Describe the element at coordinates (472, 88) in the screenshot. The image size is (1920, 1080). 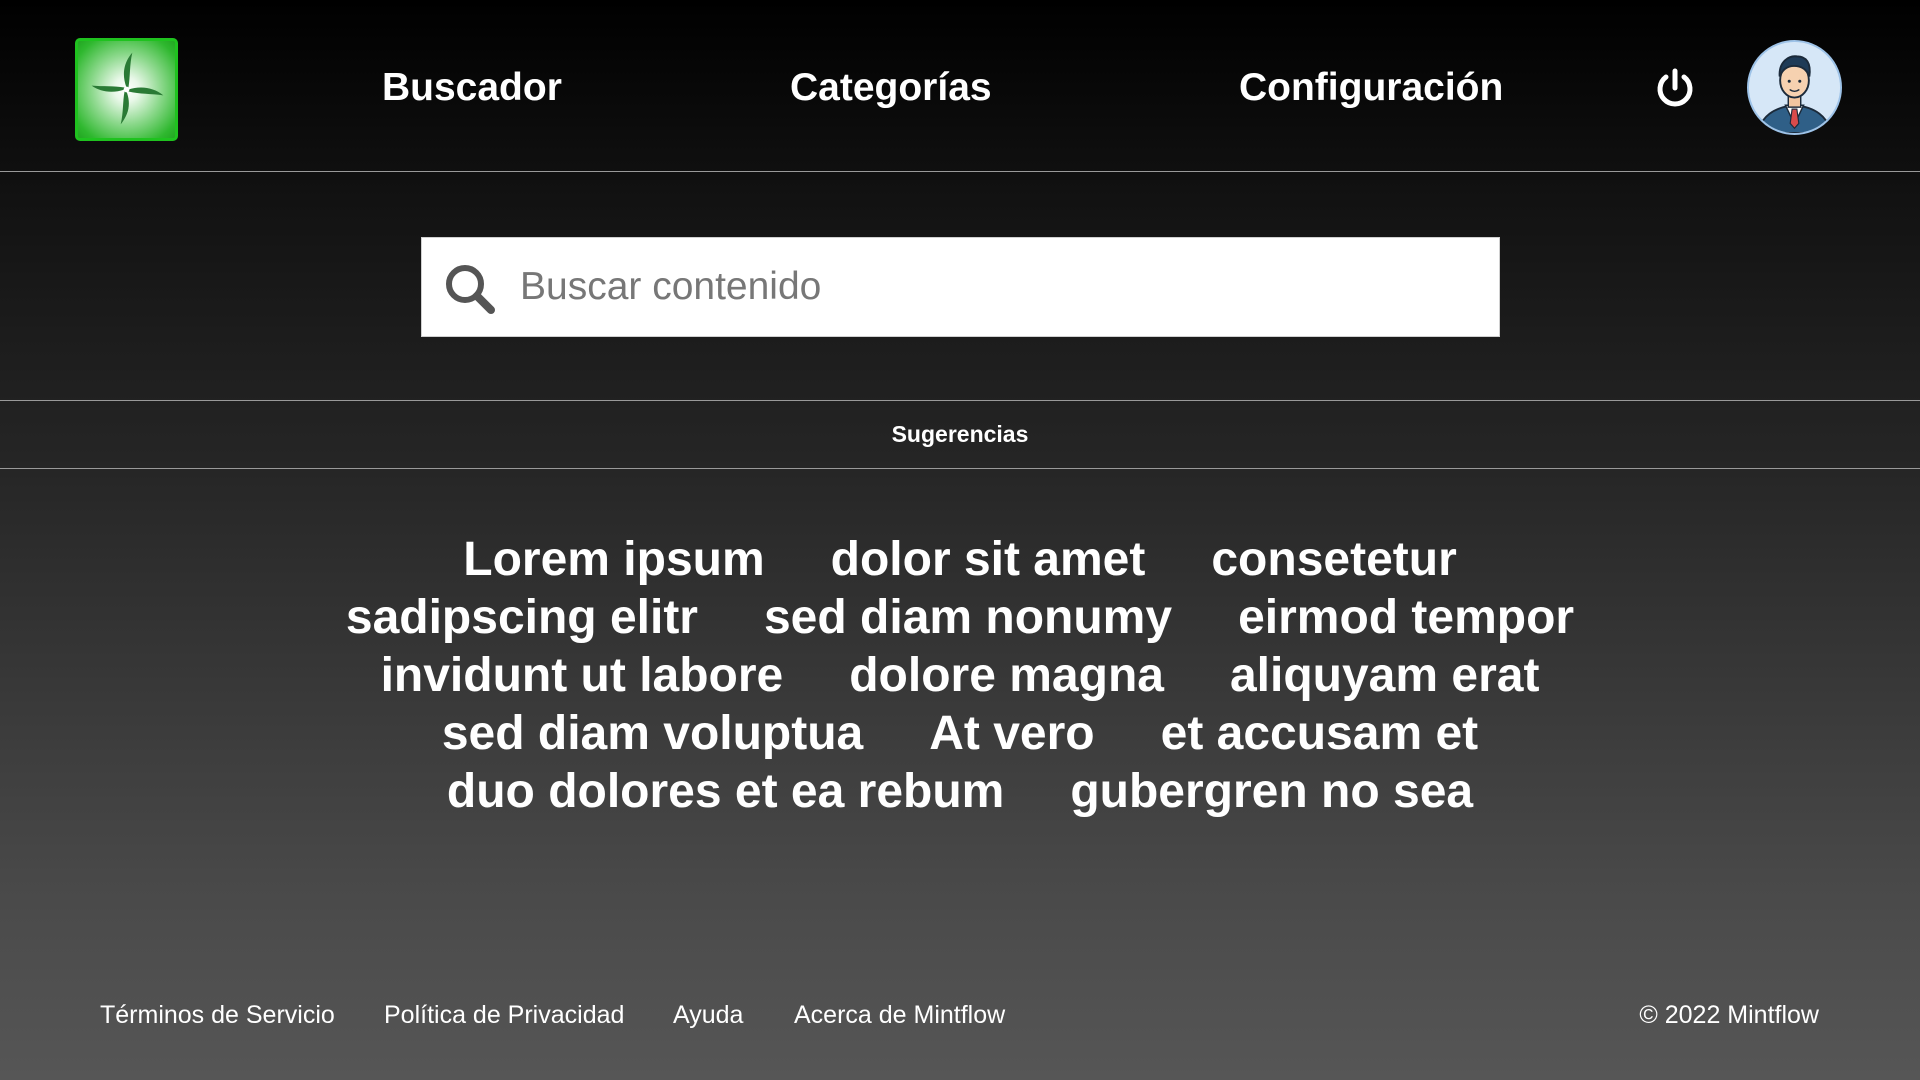
I see `nav-item-buscador: Buscador` at that location.